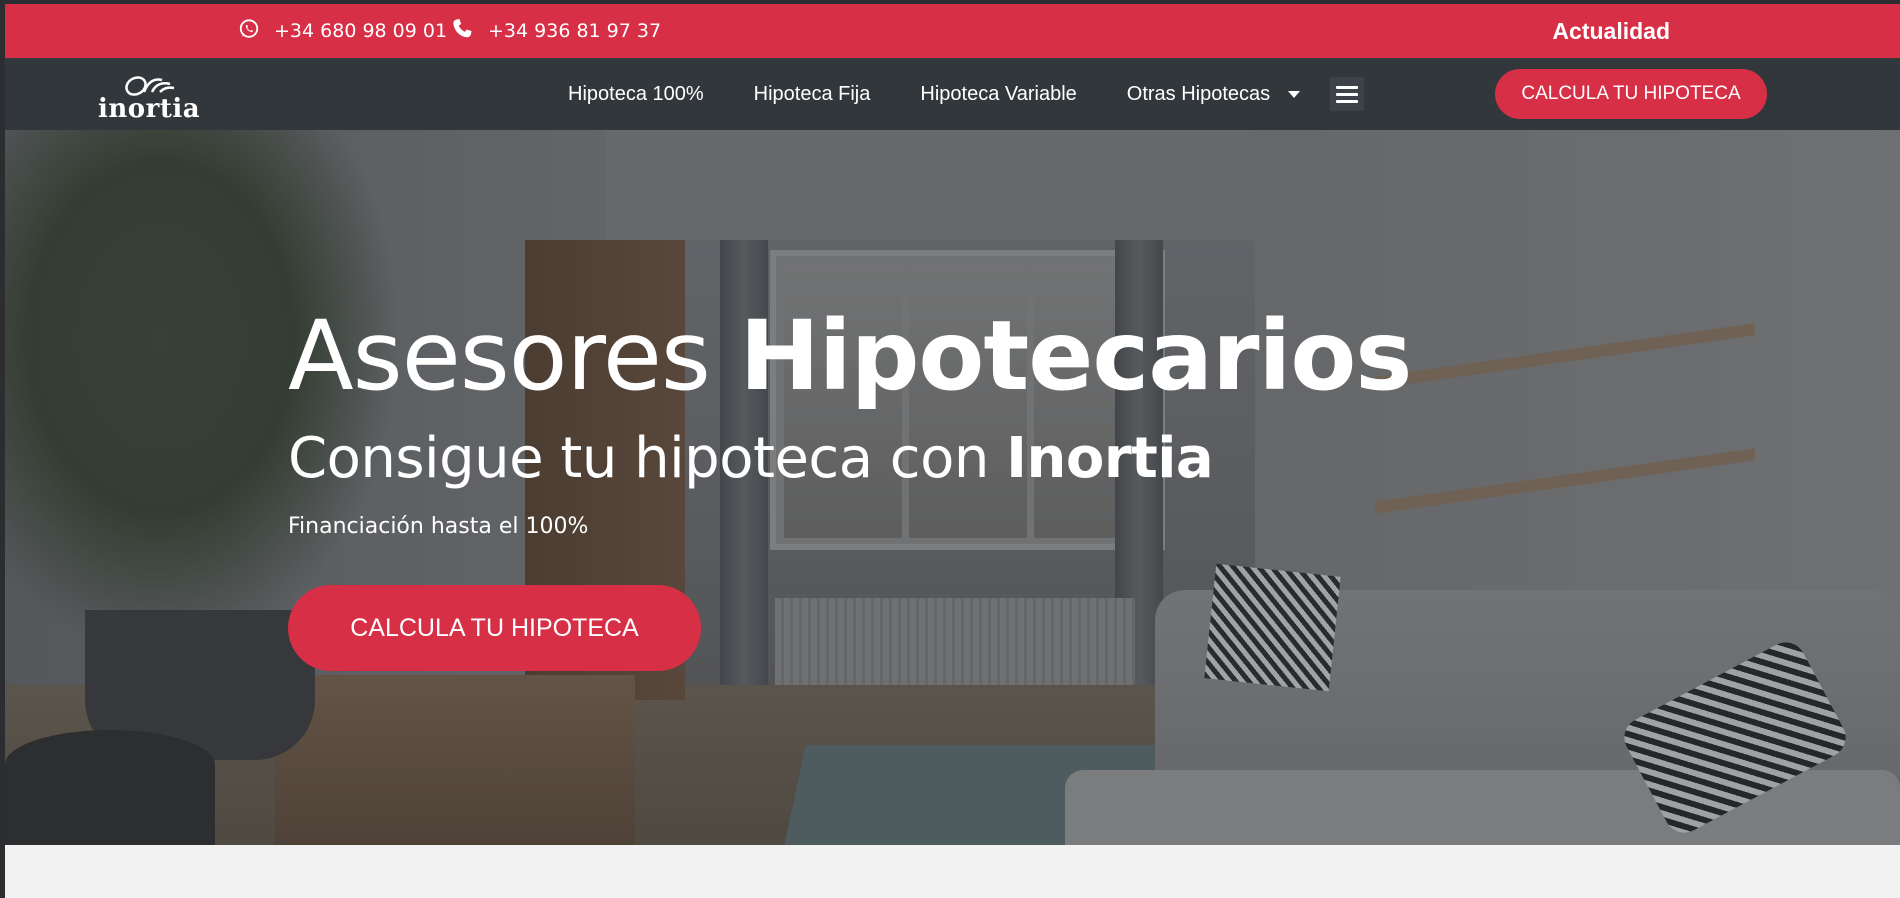 This screenshot has width=1900, height=898. I want to click on nav-hipoteca-100: Hipoteca 100%, so click(636, 94).